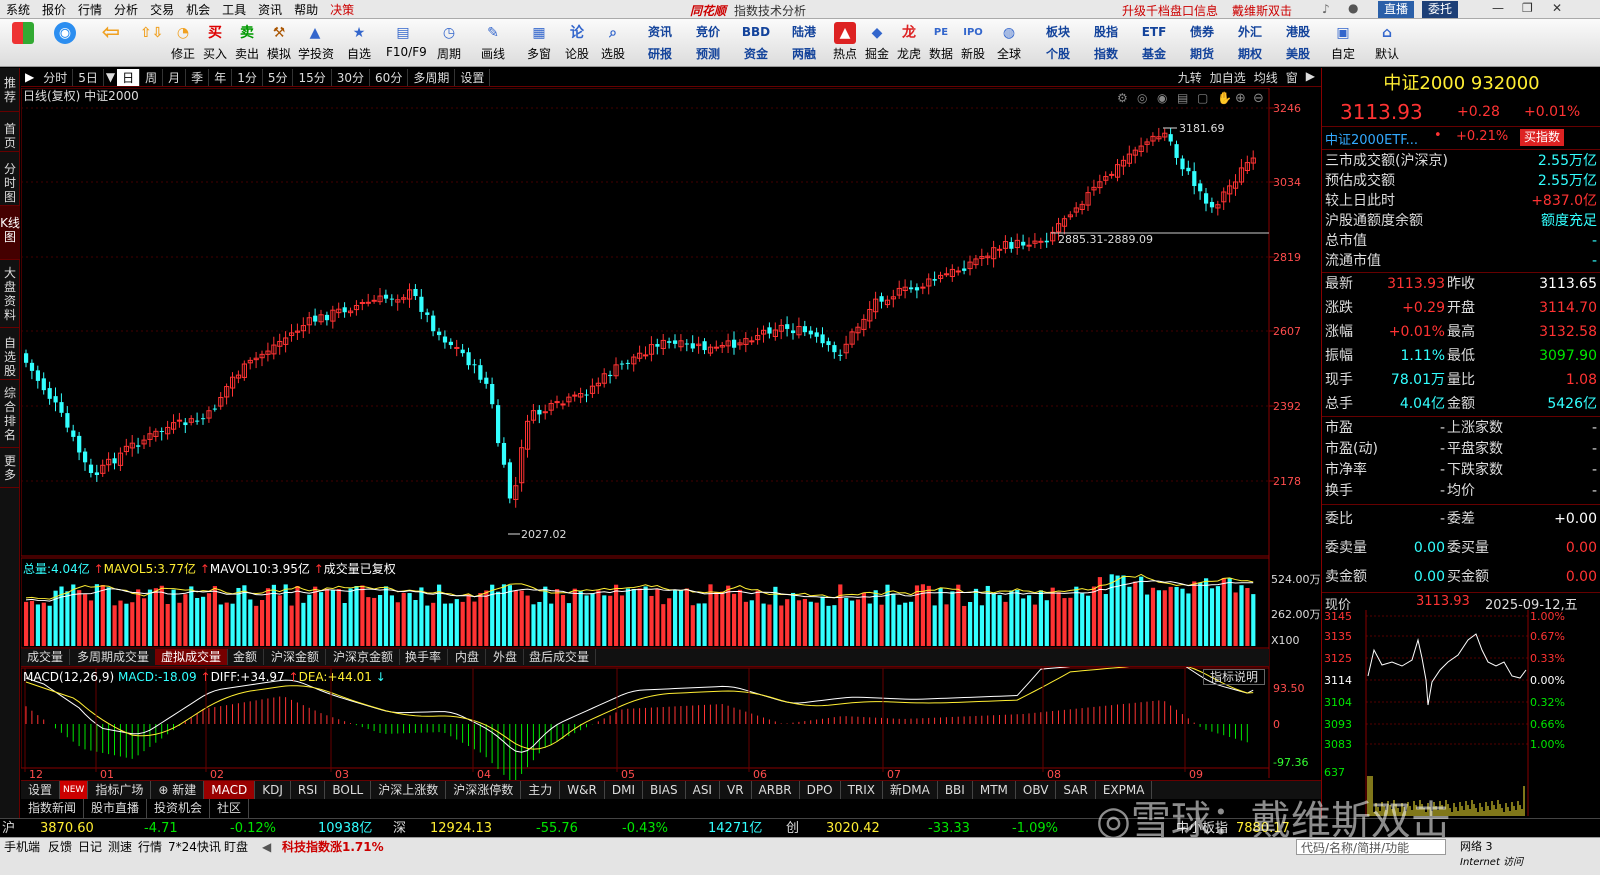 This screenshot has height=875, width=1600. Describe the element at coordinates (183, 43) in the screenshot. I see `fix-button: ◔ 修正` at that location.